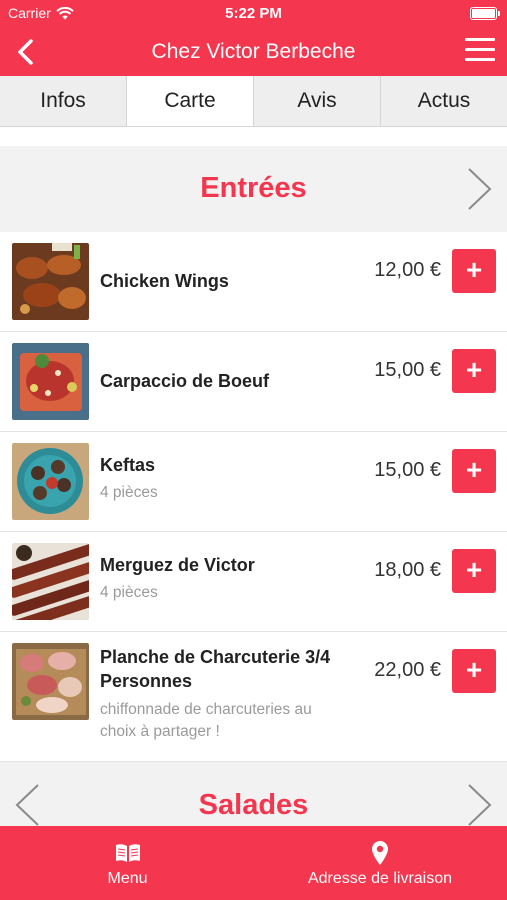 The image size is (507, 900). I want to click on battery-icon, so click(485, 13).